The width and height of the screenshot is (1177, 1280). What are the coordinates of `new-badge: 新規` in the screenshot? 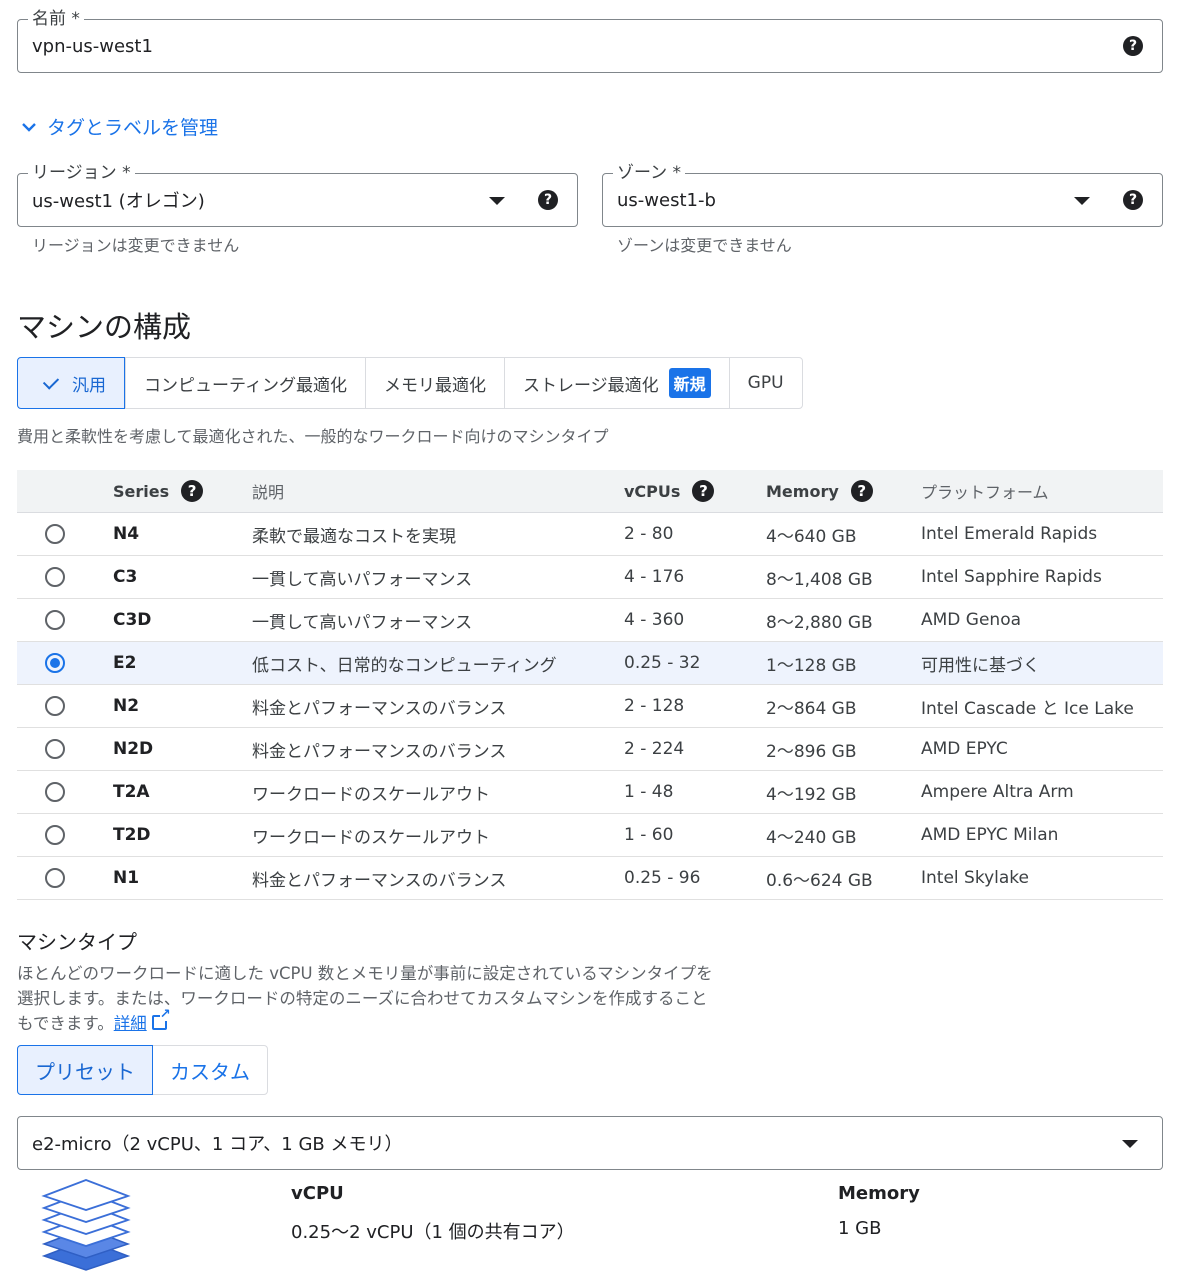 It's located at (689, 383).